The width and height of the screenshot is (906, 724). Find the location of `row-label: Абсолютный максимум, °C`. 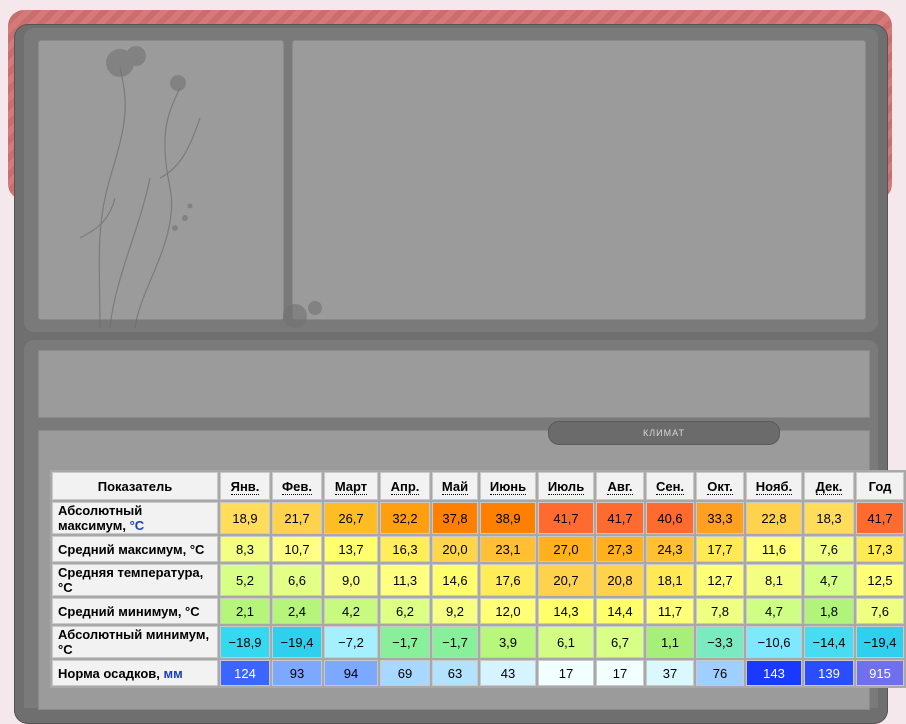

row-label: Абсолютный максимум, °C is located at coordinates (135, 518).